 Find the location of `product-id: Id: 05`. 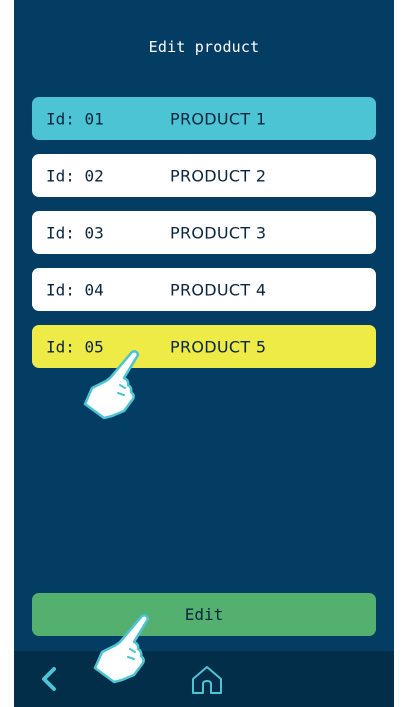

product-id: Id: 05 is located at coordinates (75, 346).